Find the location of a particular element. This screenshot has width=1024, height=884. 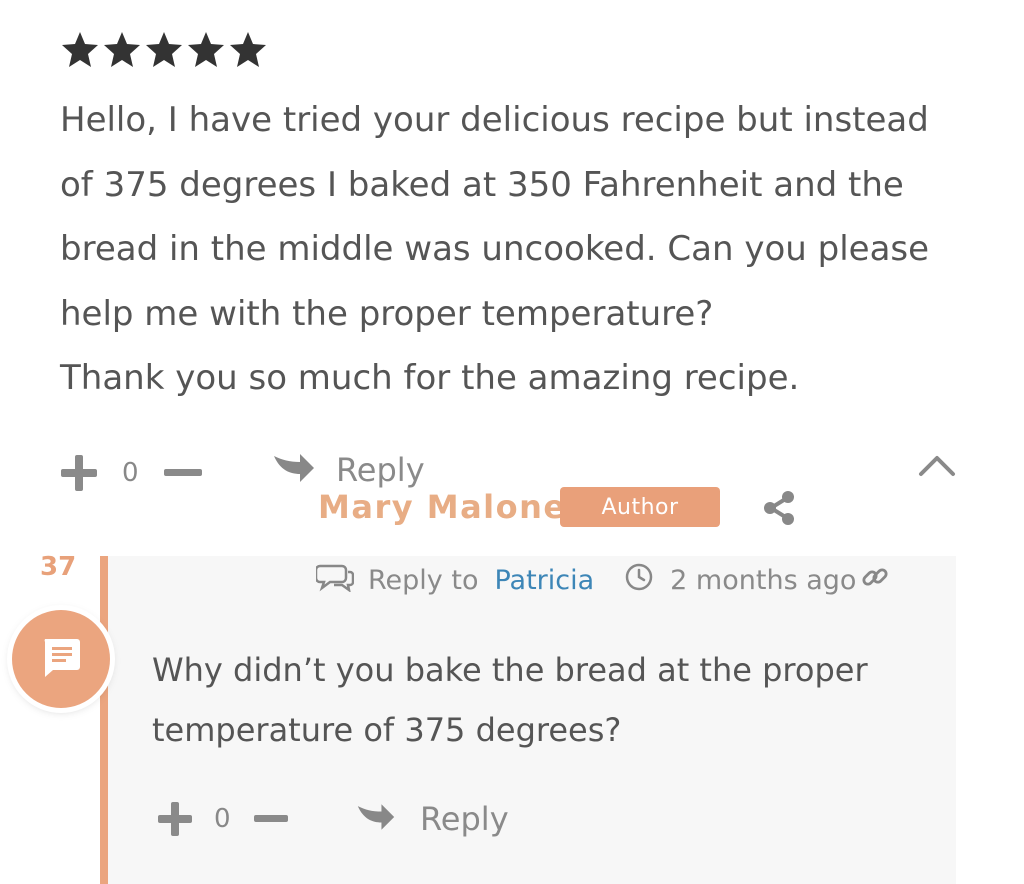

author-badge: Author is located at coordinates (640, 507).